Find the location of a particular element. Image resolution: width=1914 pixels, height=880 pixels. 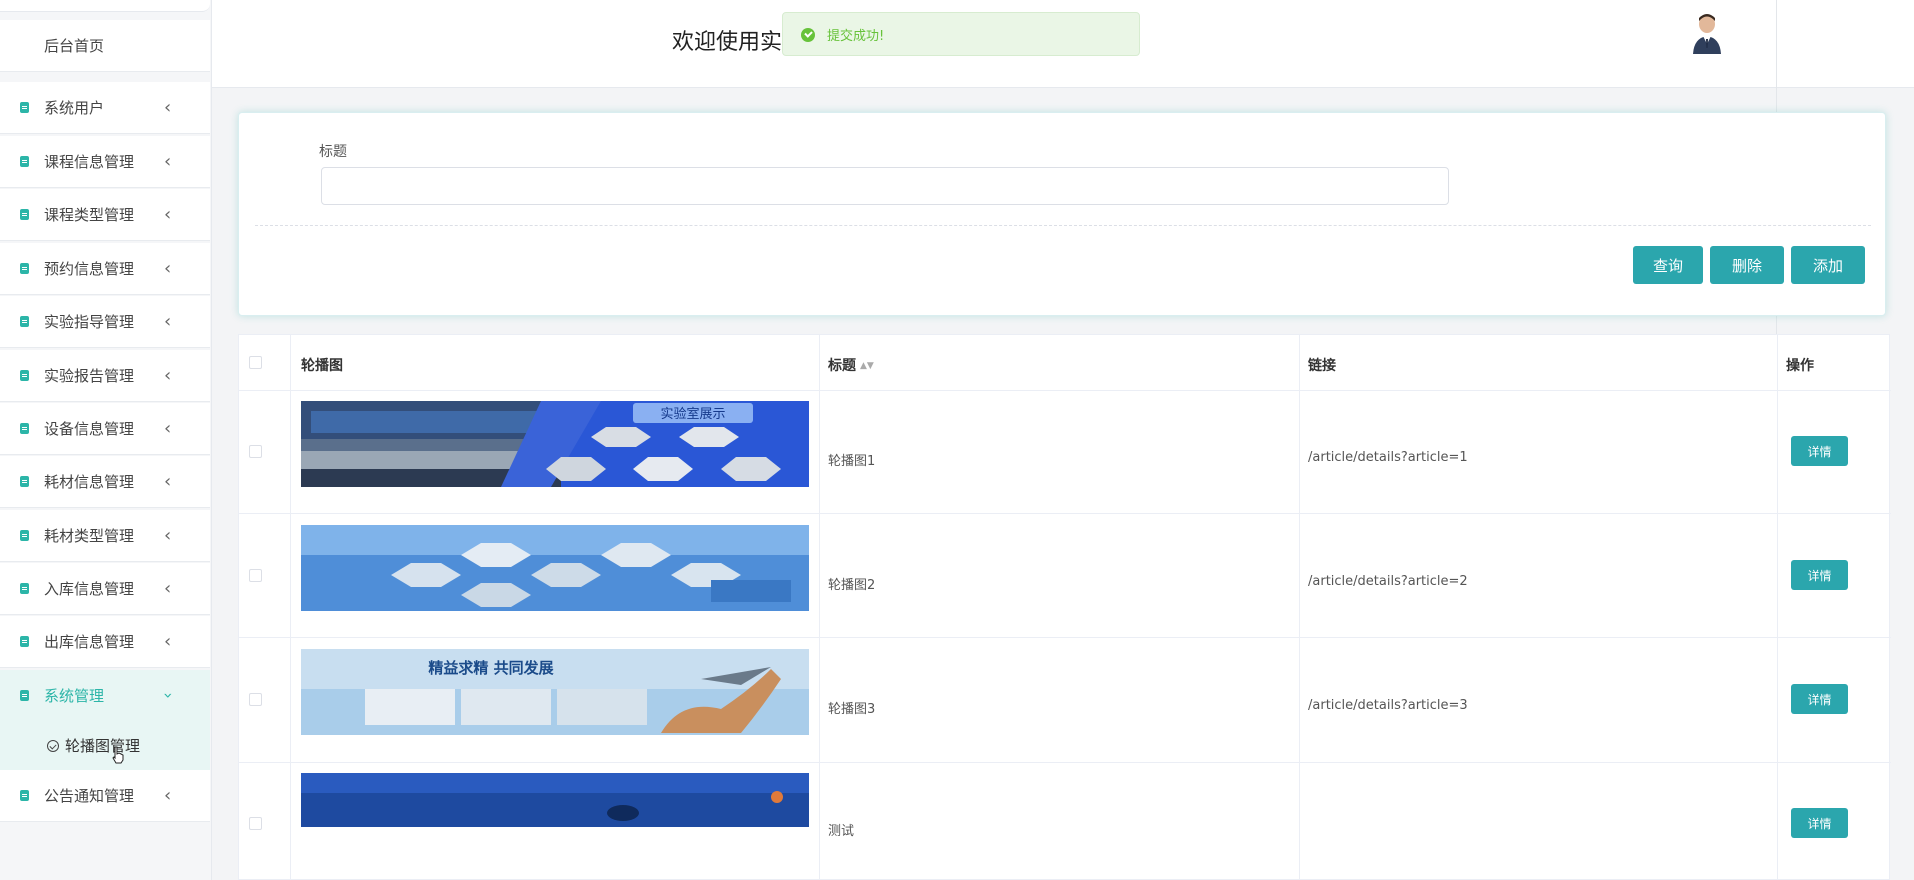

add-button: 添加 is located at coordinates (1828, 265).